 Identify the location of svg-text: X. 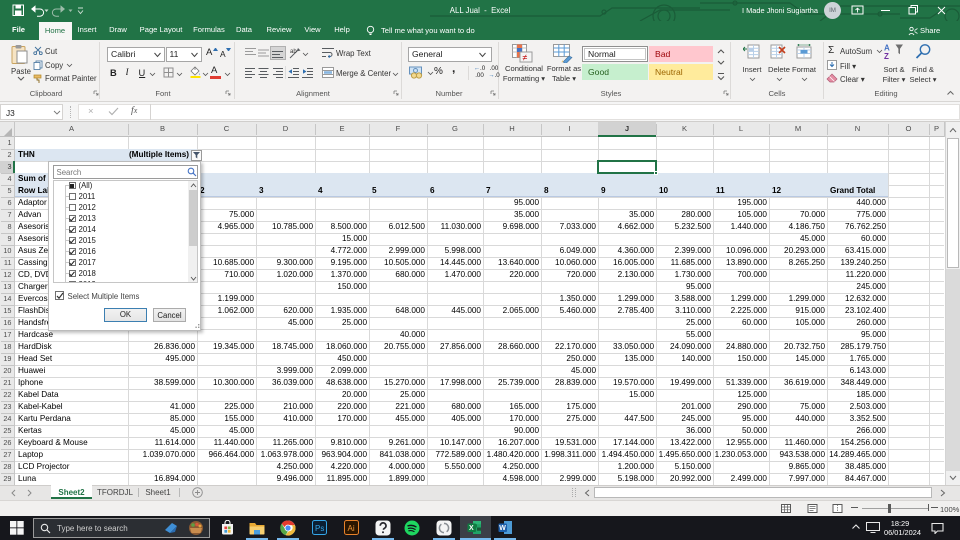
(471, 528).